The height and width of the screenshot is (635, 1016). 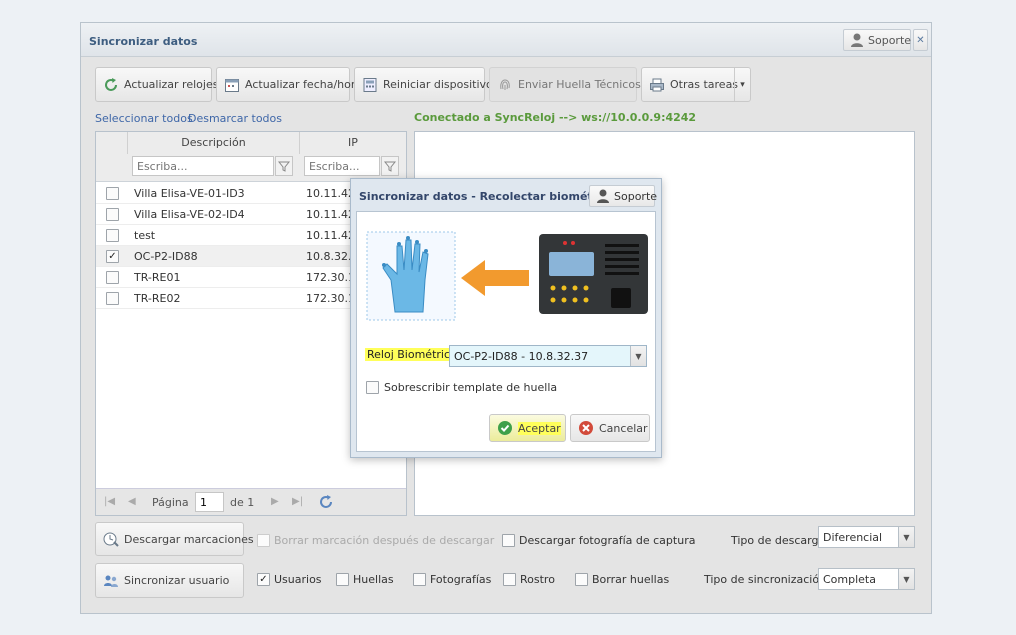 What do you see at coordinates (849, 579) in the screenshot?
I see `sync-type-value: Completa` at bounding box center [849, 579].